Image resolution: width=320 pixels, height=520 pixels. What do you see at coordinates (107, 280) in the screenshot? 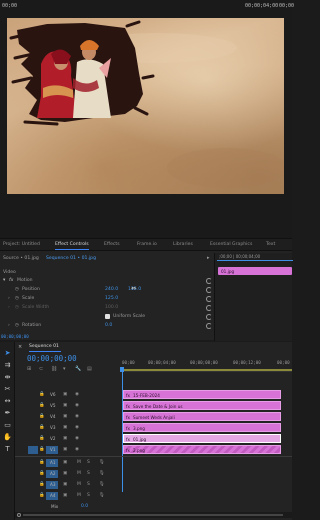
I see `motion-row: ▾ fx Motion` at bounding box center [107, 280].